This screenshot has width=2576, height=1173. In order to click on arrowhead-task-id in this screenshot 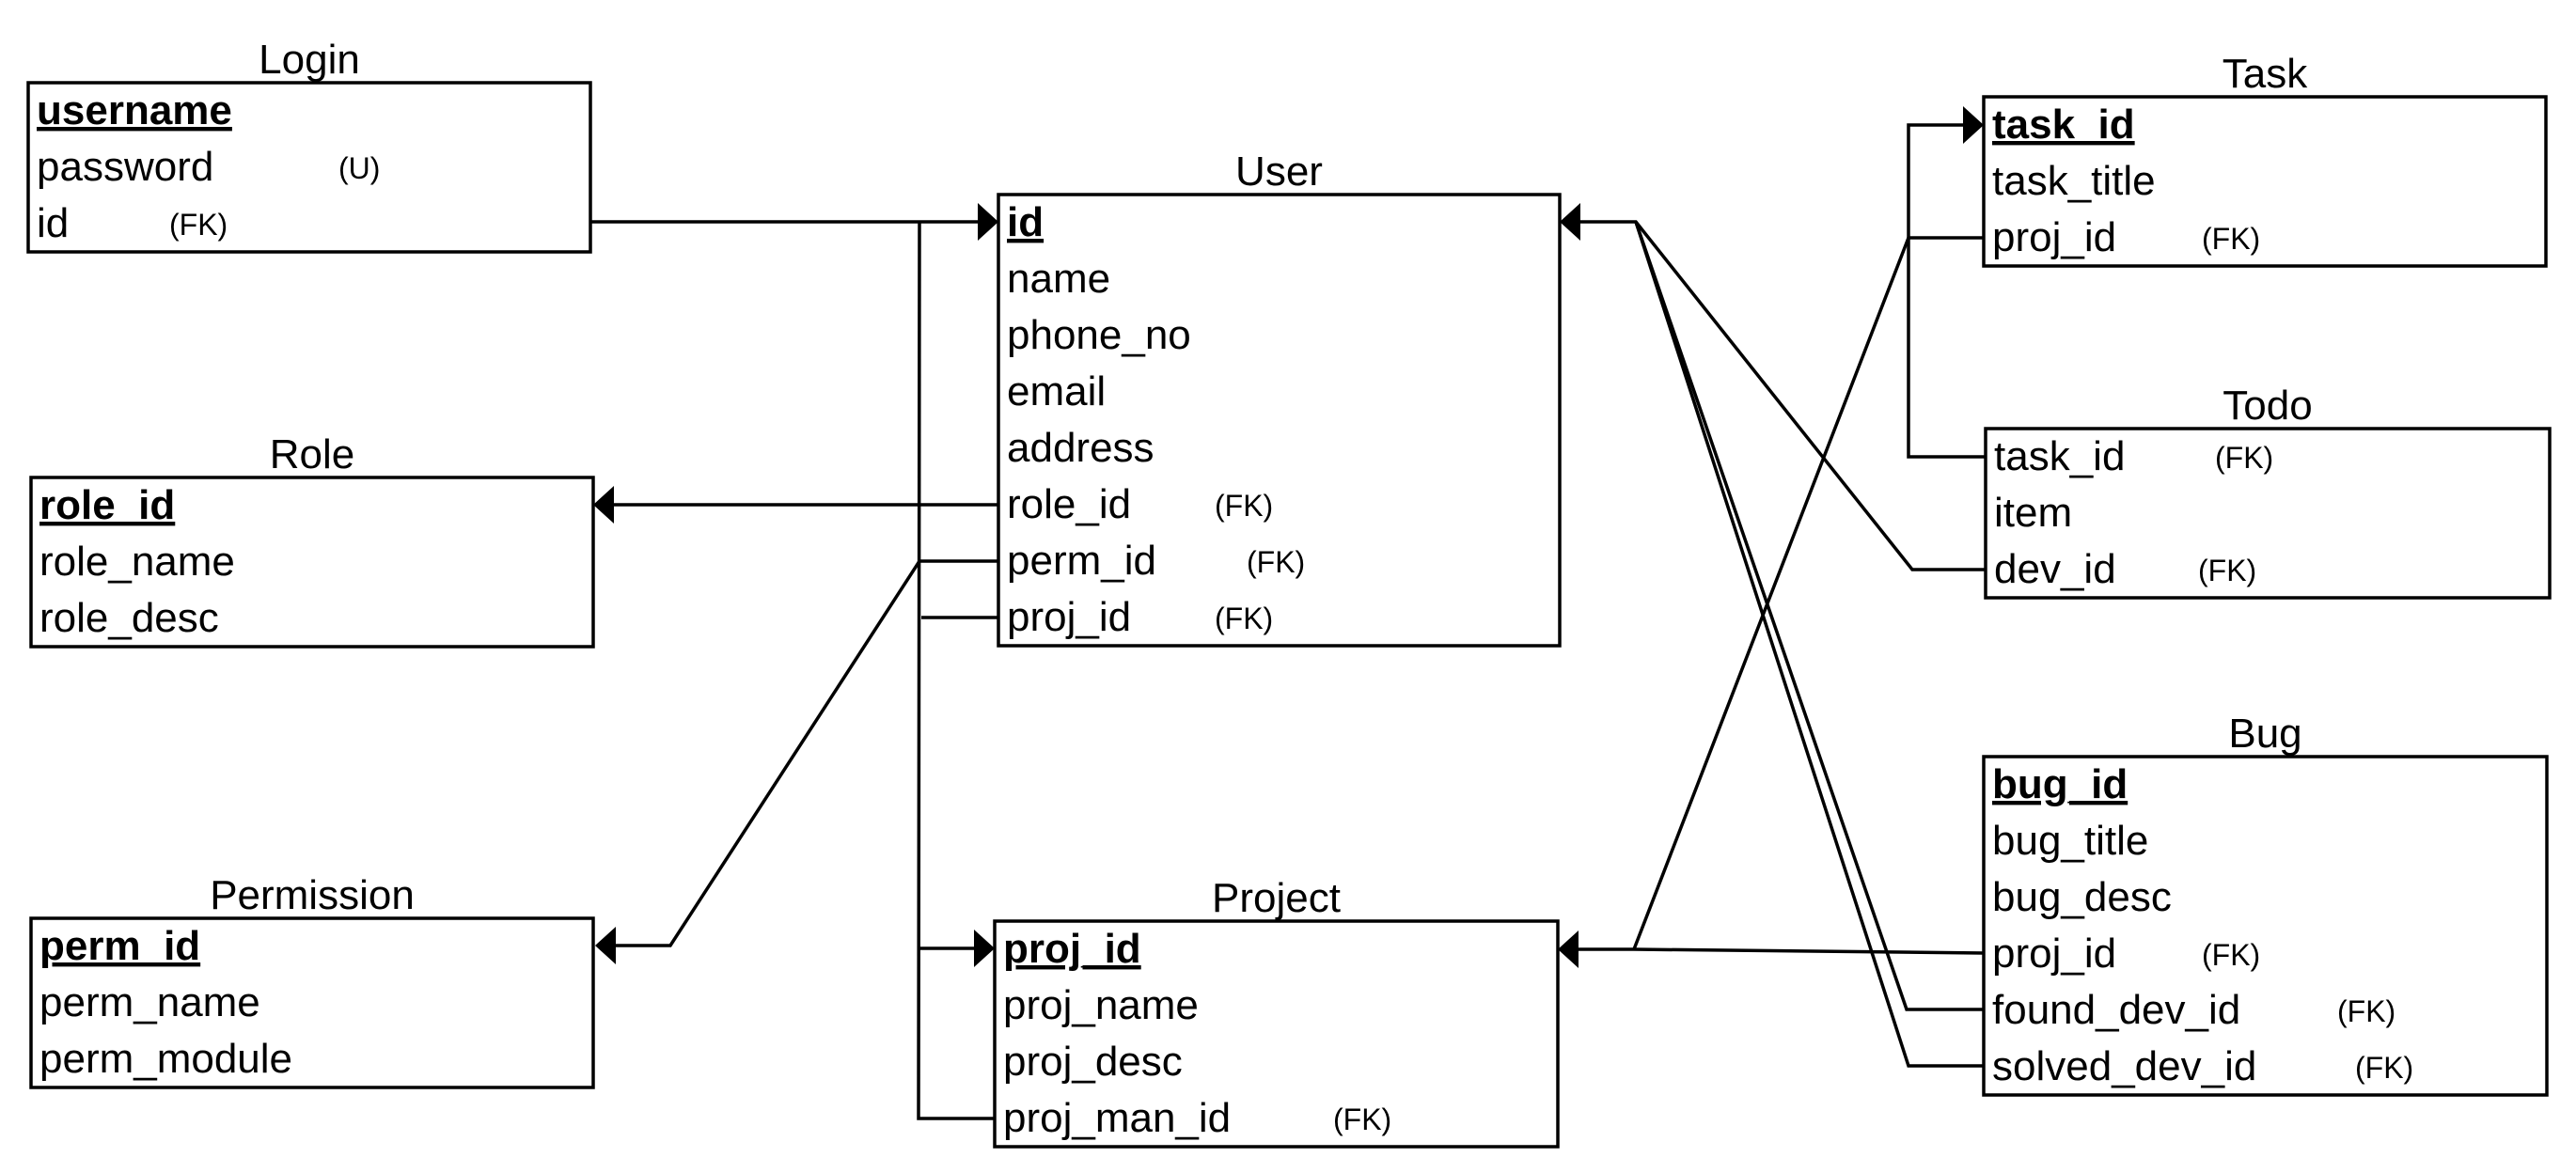, I will do `click(1974, 125)`.